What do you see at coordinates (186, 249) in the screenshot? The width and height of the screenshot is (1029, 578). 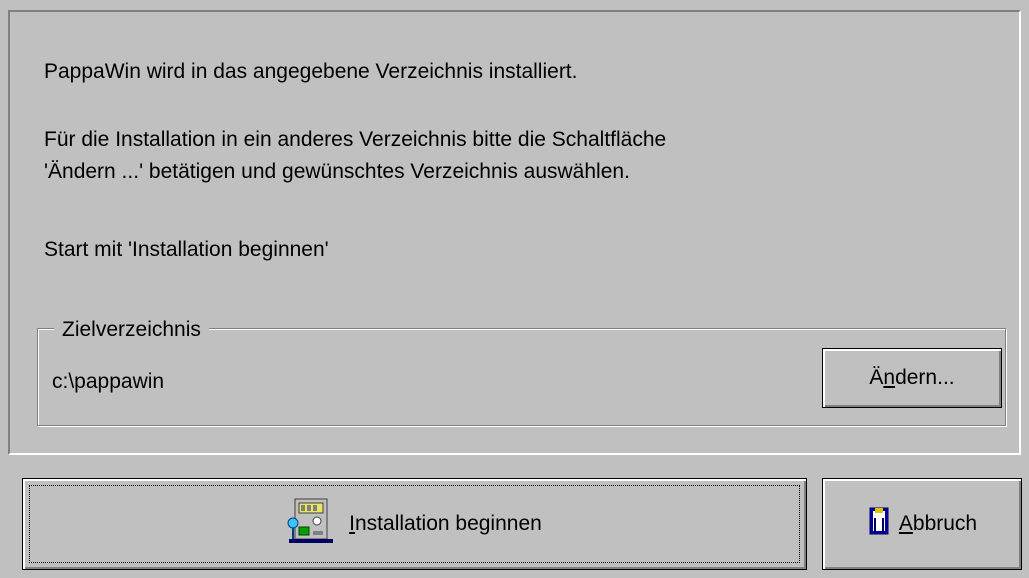 I see `info-line-4: Start mit 'Installation beginnen'` at bounding box center [186, 249].